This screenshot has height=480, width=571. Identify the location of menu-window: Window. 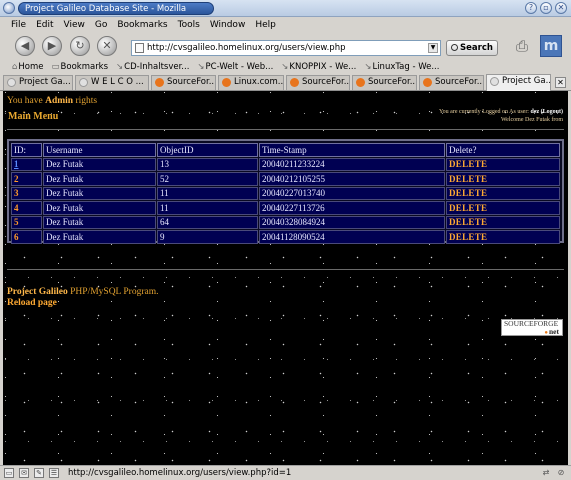
(228, 25).